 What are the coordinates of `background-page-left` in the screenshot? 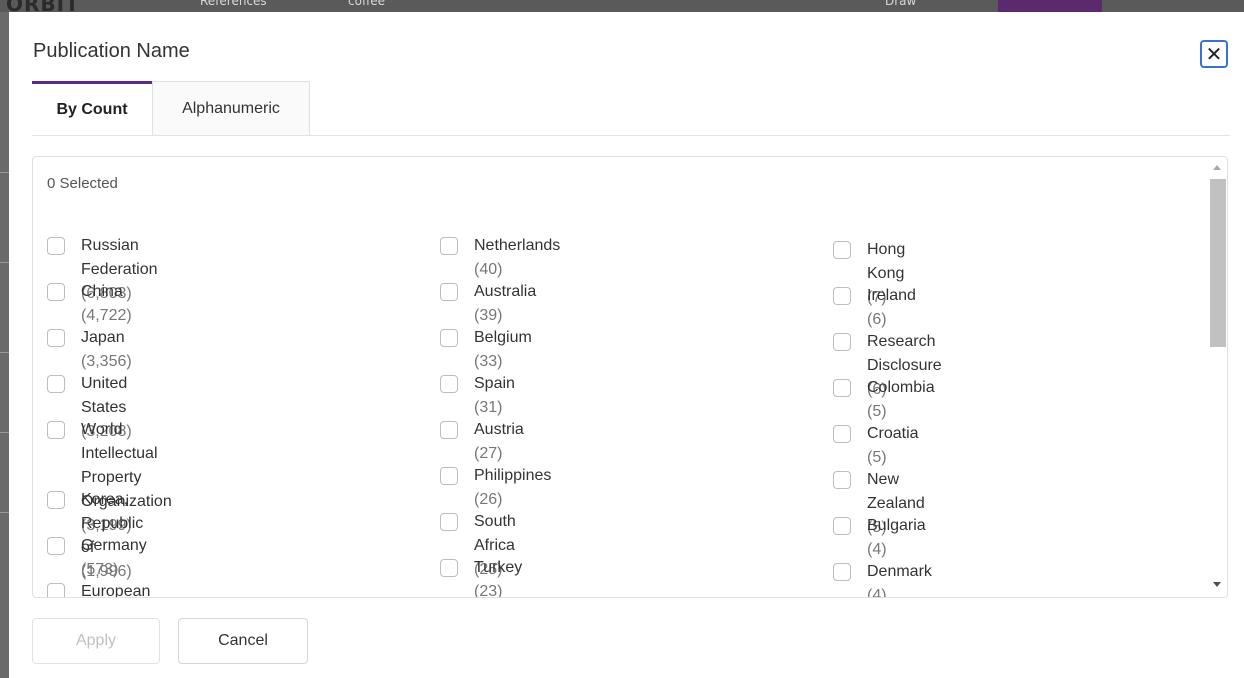 It's located at (4, 345).